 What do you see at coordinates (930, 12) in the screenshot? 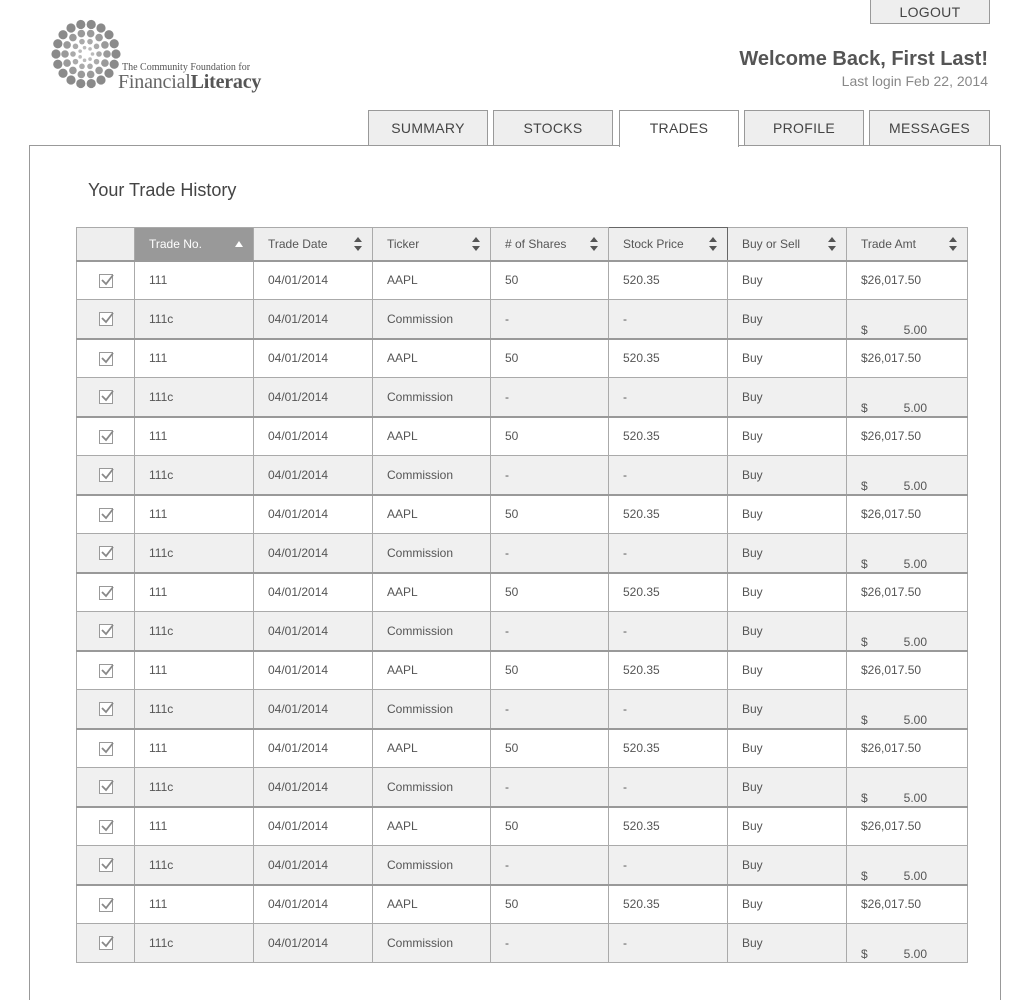
I see `logout-button: LOGOUT` at bounding box center [930, 12].